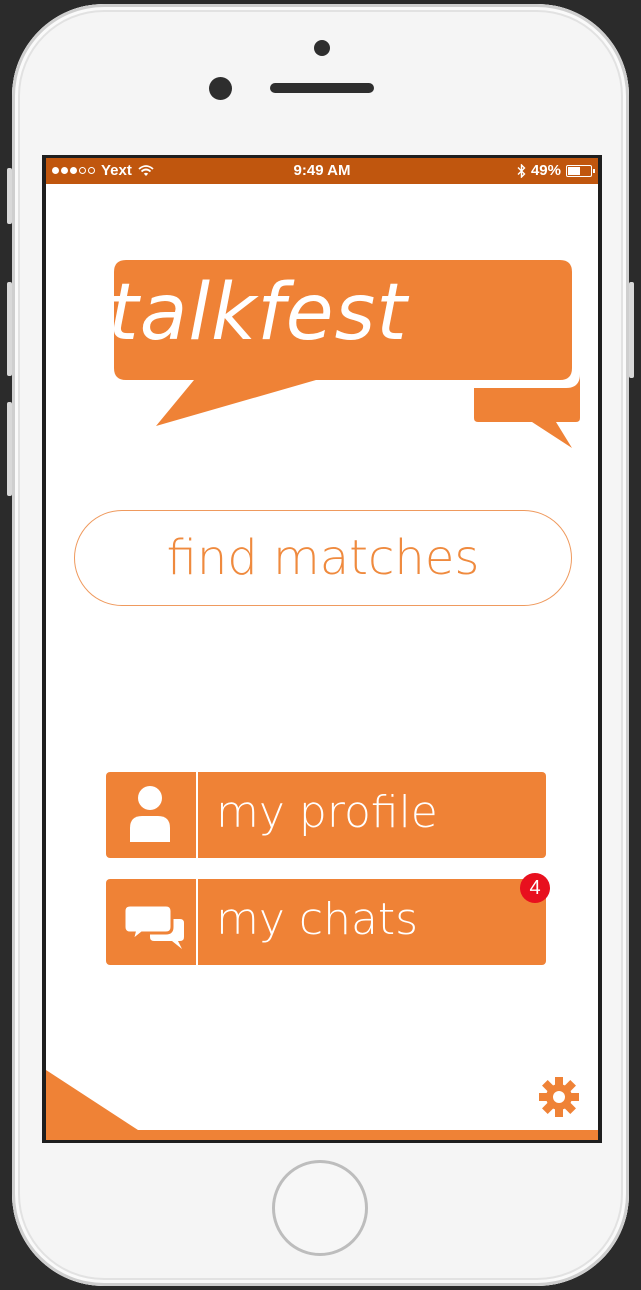  What do you see at coordinates (323, 558) in the screenshot?
I see `find-matches-button: find matches` at bounding box center [323, 558].